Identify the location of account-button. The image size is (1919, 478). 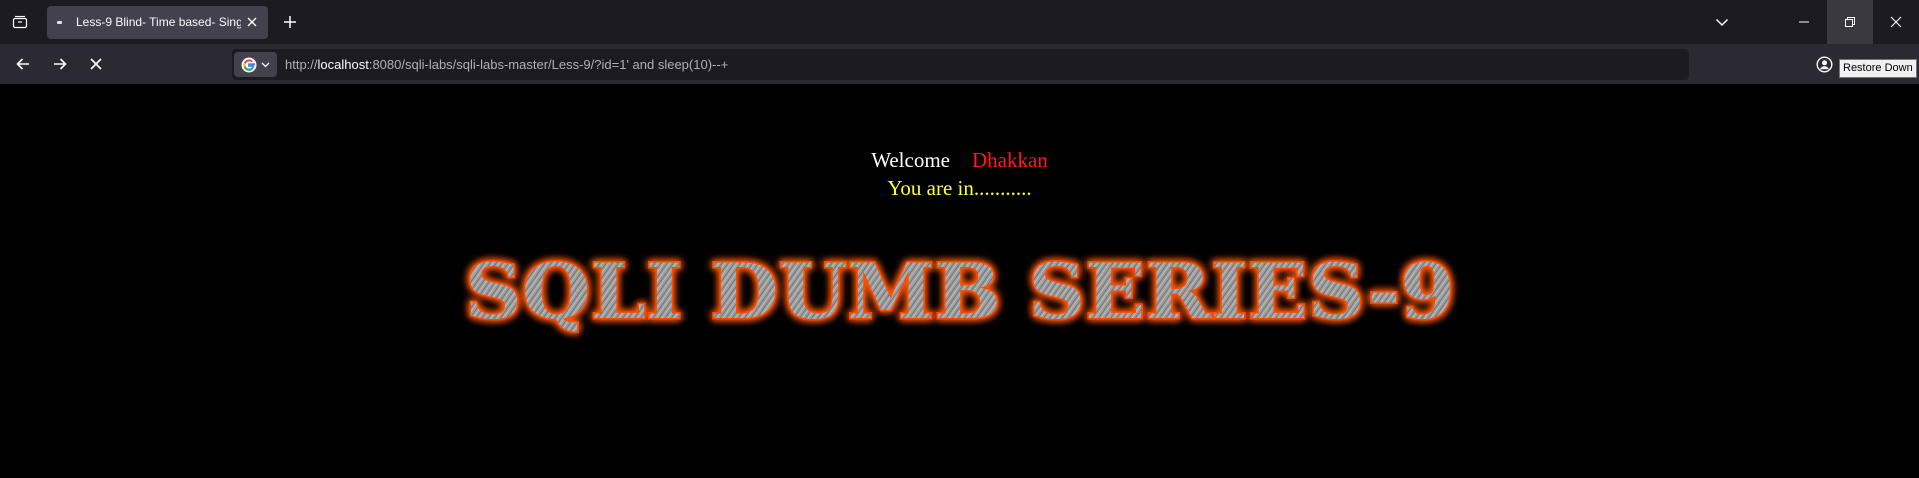
(1824, 64).